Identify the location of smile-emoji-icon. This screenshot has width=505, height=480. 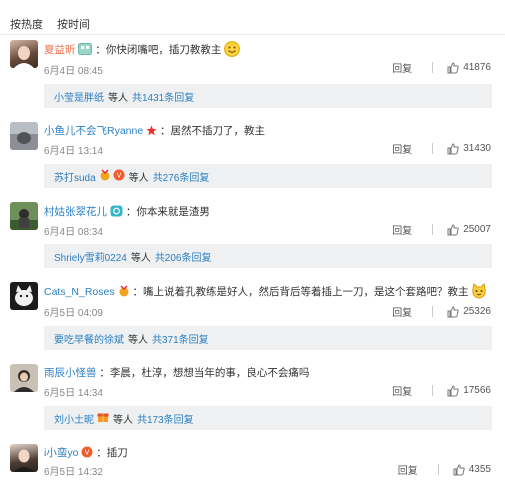
(232, 49).